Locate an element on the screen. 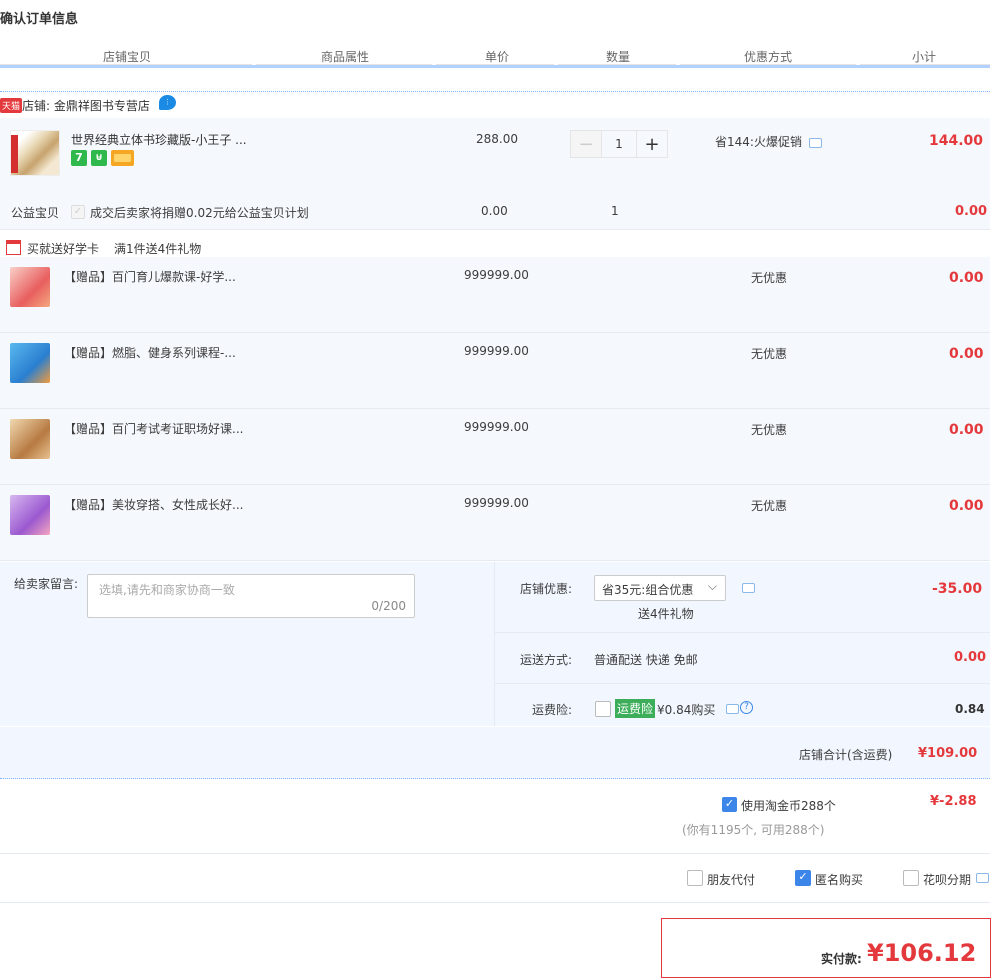  coins-note: (你有1195个, 可用288个) is located at coordinates (753, 830).